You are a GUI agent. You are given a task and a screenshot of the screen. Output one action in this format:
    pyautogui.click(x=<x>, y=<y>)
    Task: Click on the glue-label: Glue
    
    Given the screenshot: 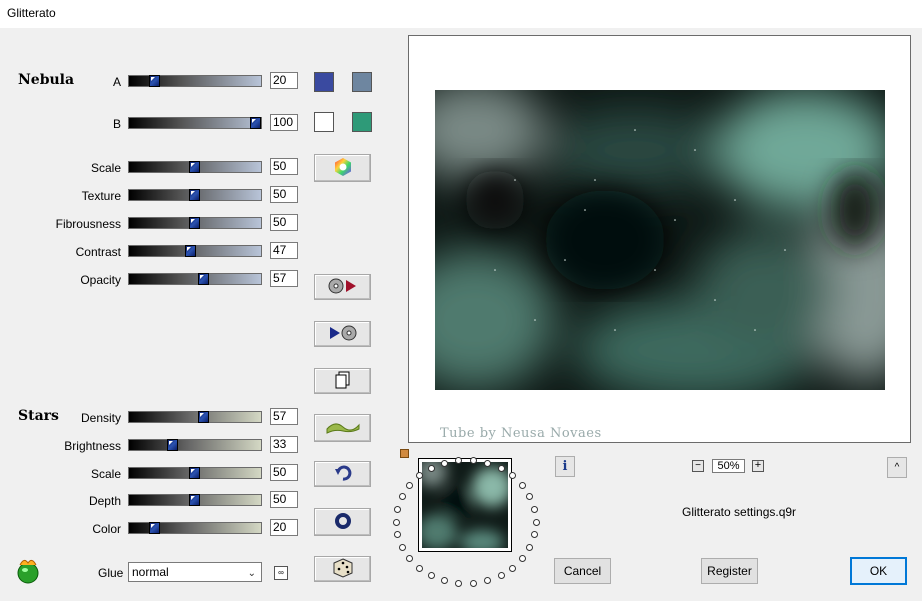 What is the action you would take?
    pyautogui.click(x=111, y=573)
    